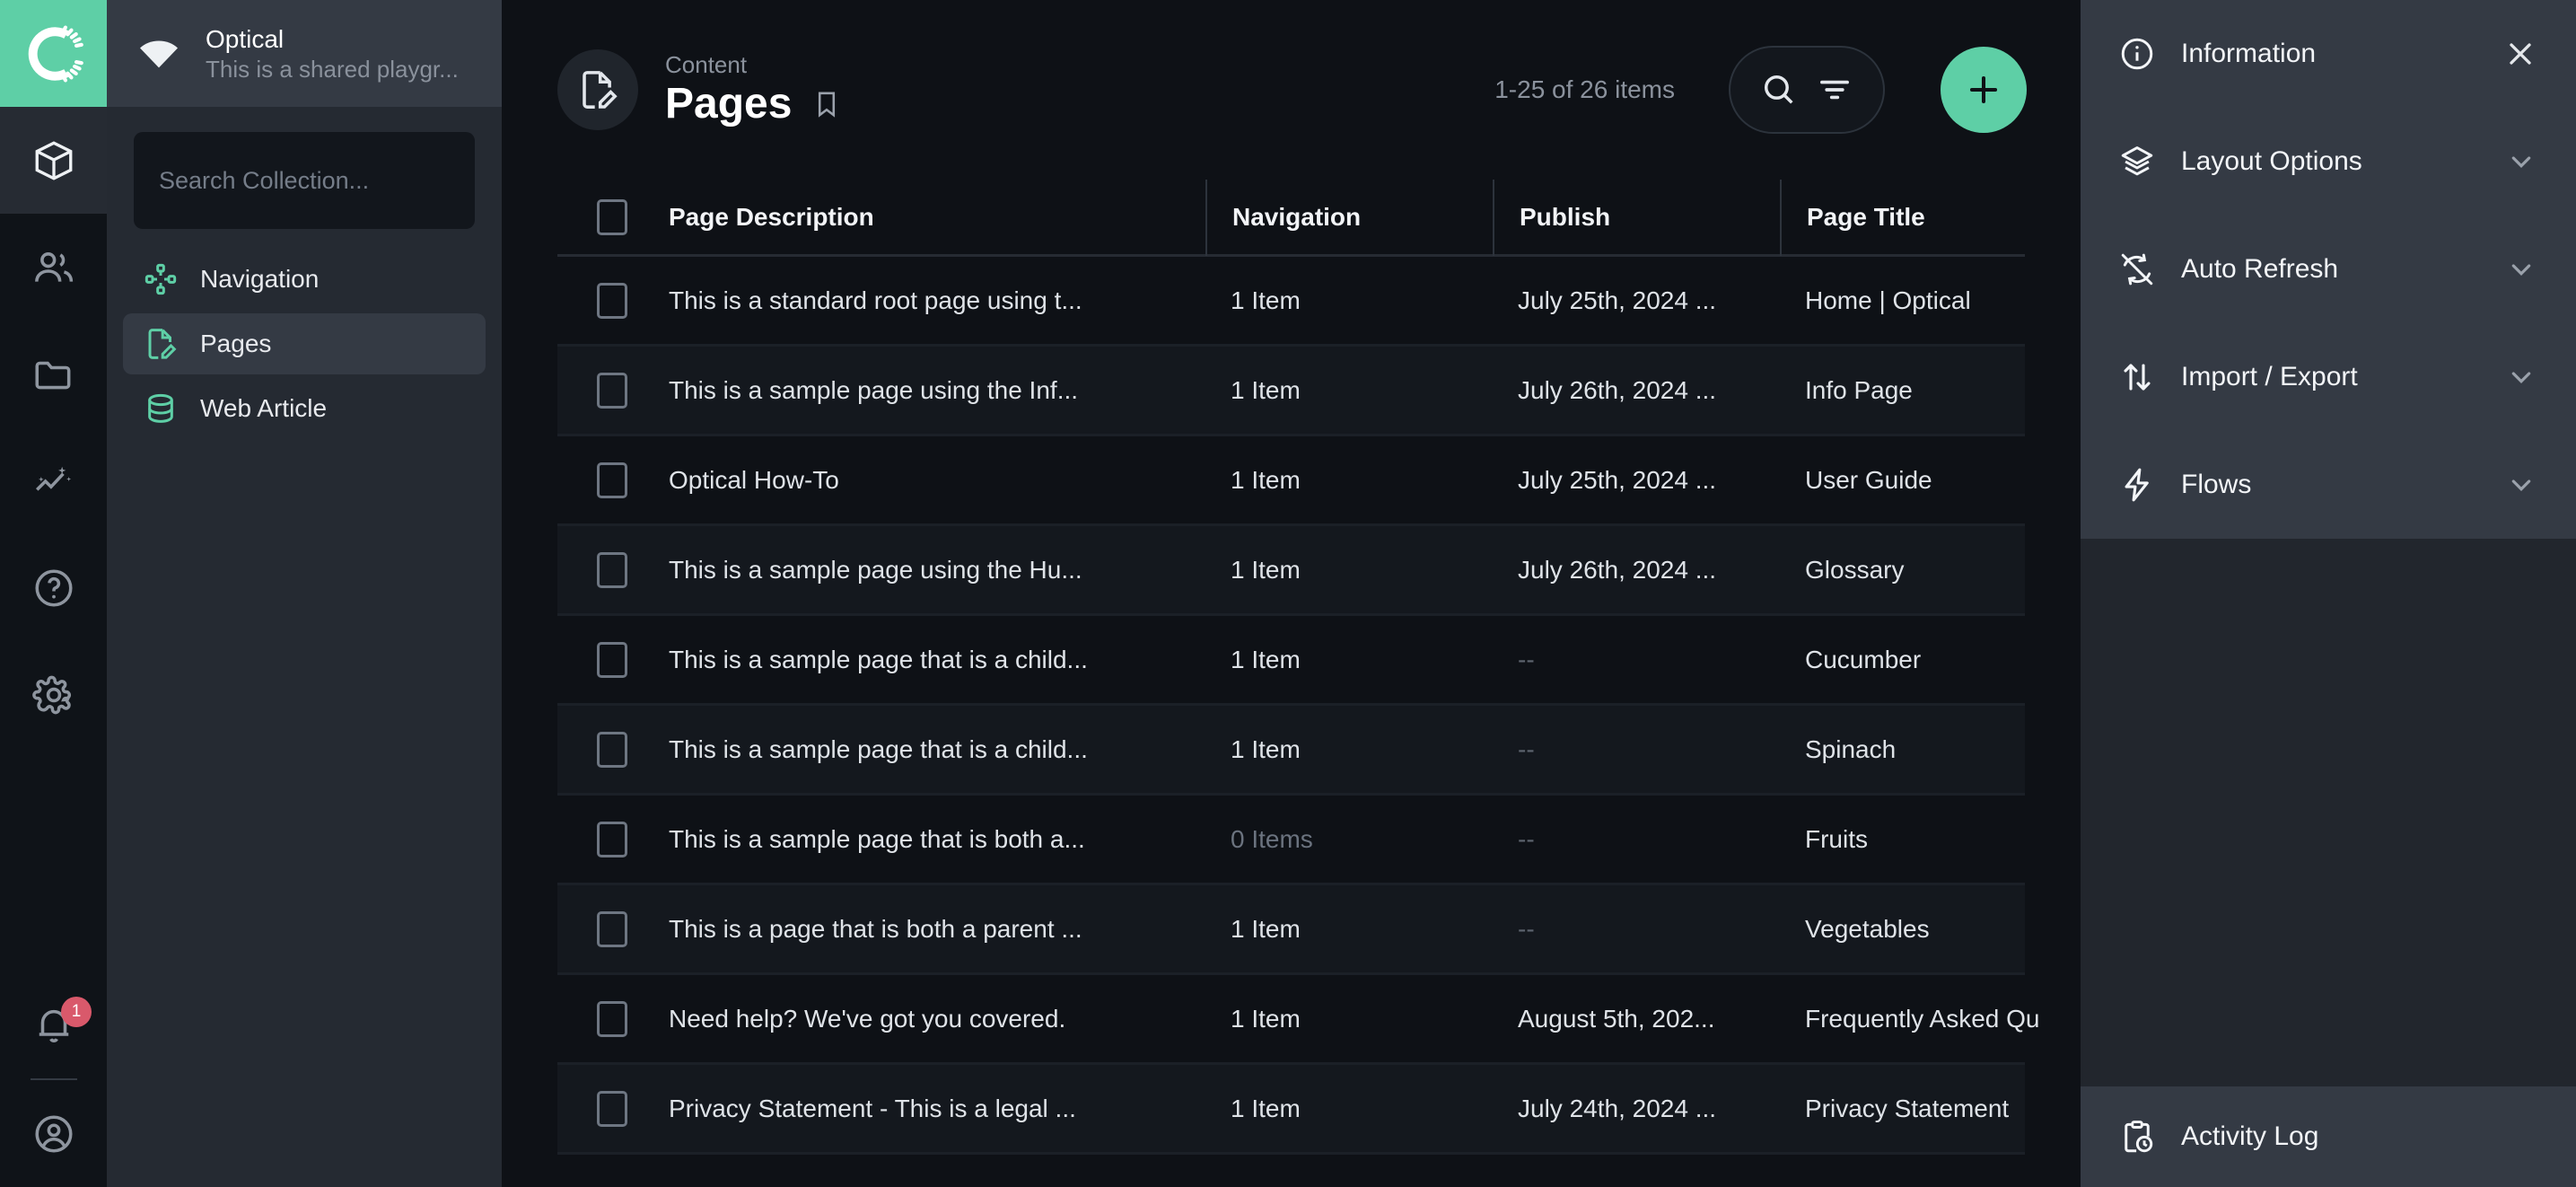  I want to click on panel-section-auto-refresh: Auto Refresh, so click(2328, 269).